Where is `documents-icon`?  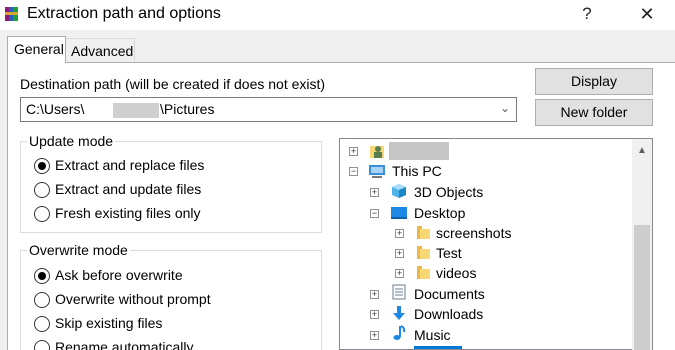
documents-icon is located at coordinates (399, 292).